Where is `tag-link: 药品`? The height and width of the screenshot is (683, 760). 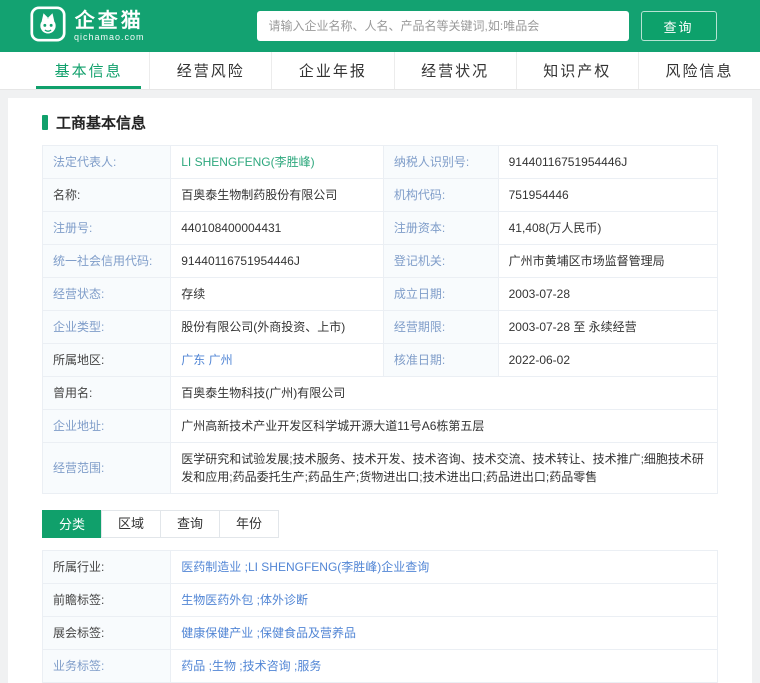 tag-link: 药品 is located at coordinates (193, 666).